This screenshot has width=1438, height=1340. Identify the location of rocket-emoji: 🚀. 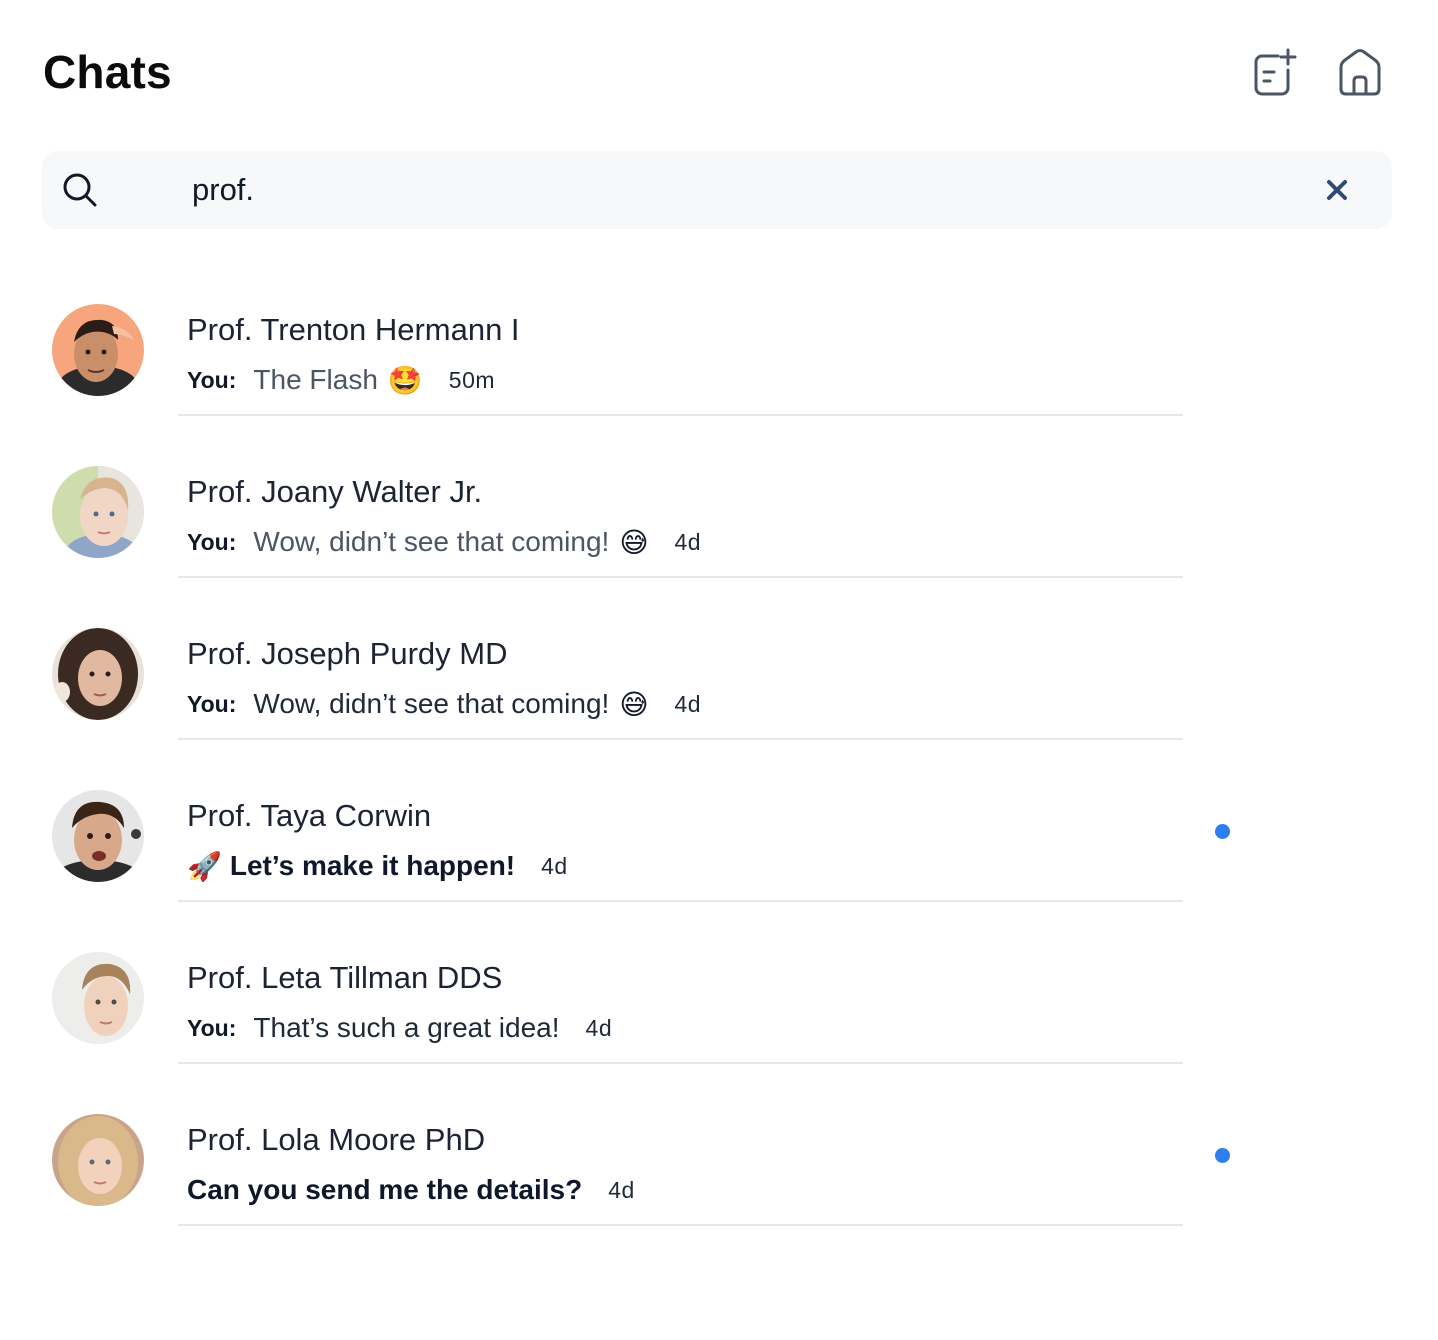
(204, 866).